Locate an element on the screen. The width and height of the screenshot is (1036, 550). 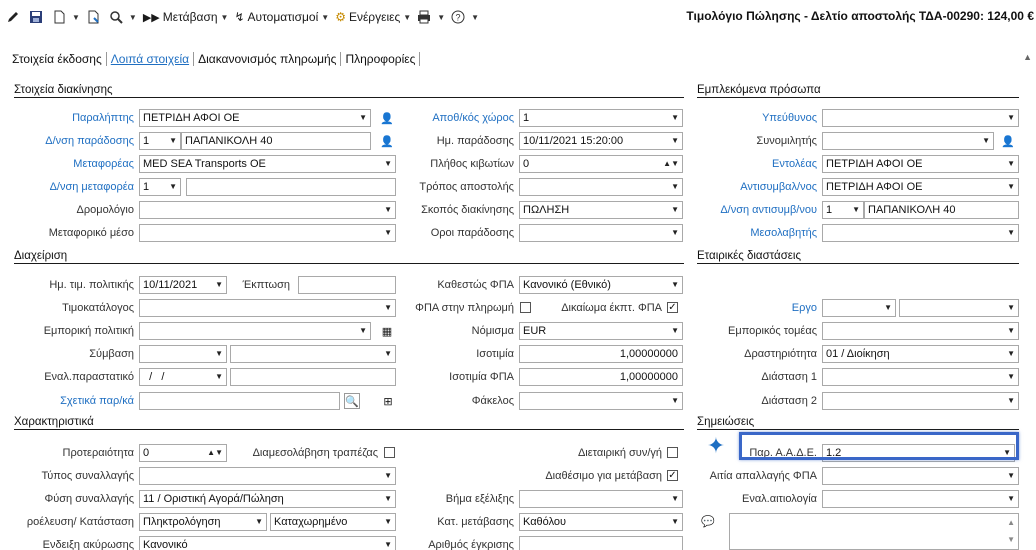
dnsi-metaforea-label: Δ/νση μεταφορέα is located at coordinates (74, 187).